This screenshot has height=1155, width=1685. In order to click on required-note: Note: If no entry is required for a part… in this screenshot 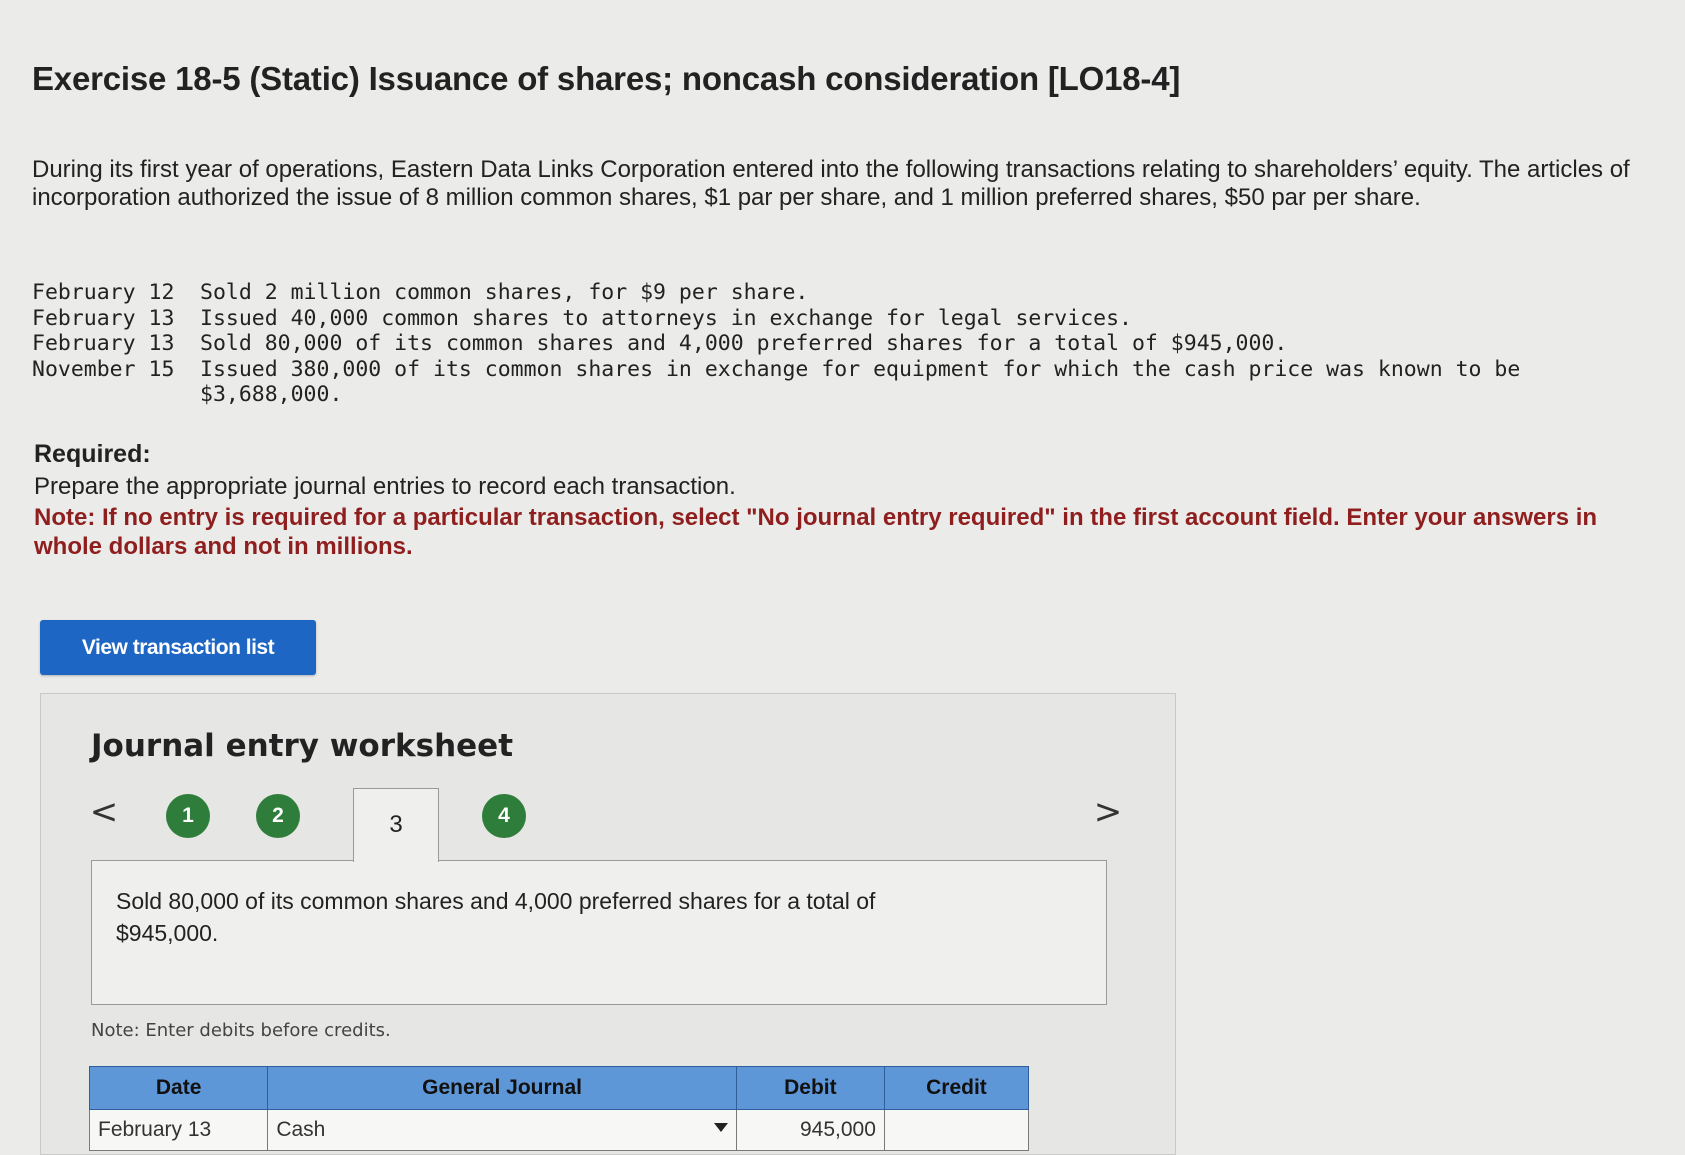, I will do `click(816, 532)`.